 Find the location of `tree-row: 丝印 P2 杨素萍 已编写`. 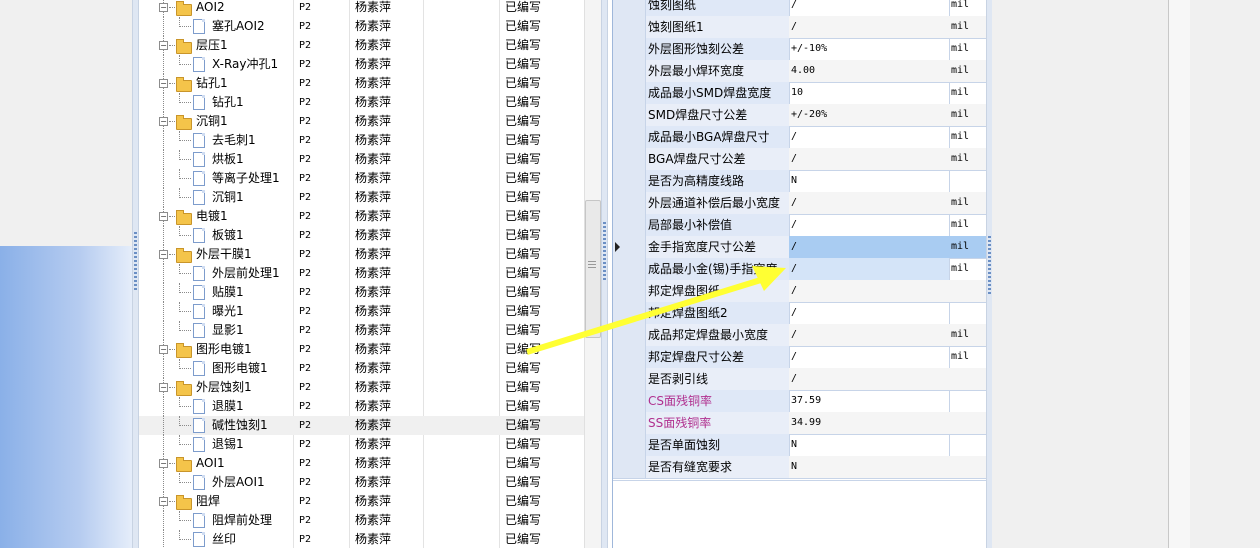

tree-row: 丝印 P2 杨素萍 已编写 is located at coordinates (361, 539).